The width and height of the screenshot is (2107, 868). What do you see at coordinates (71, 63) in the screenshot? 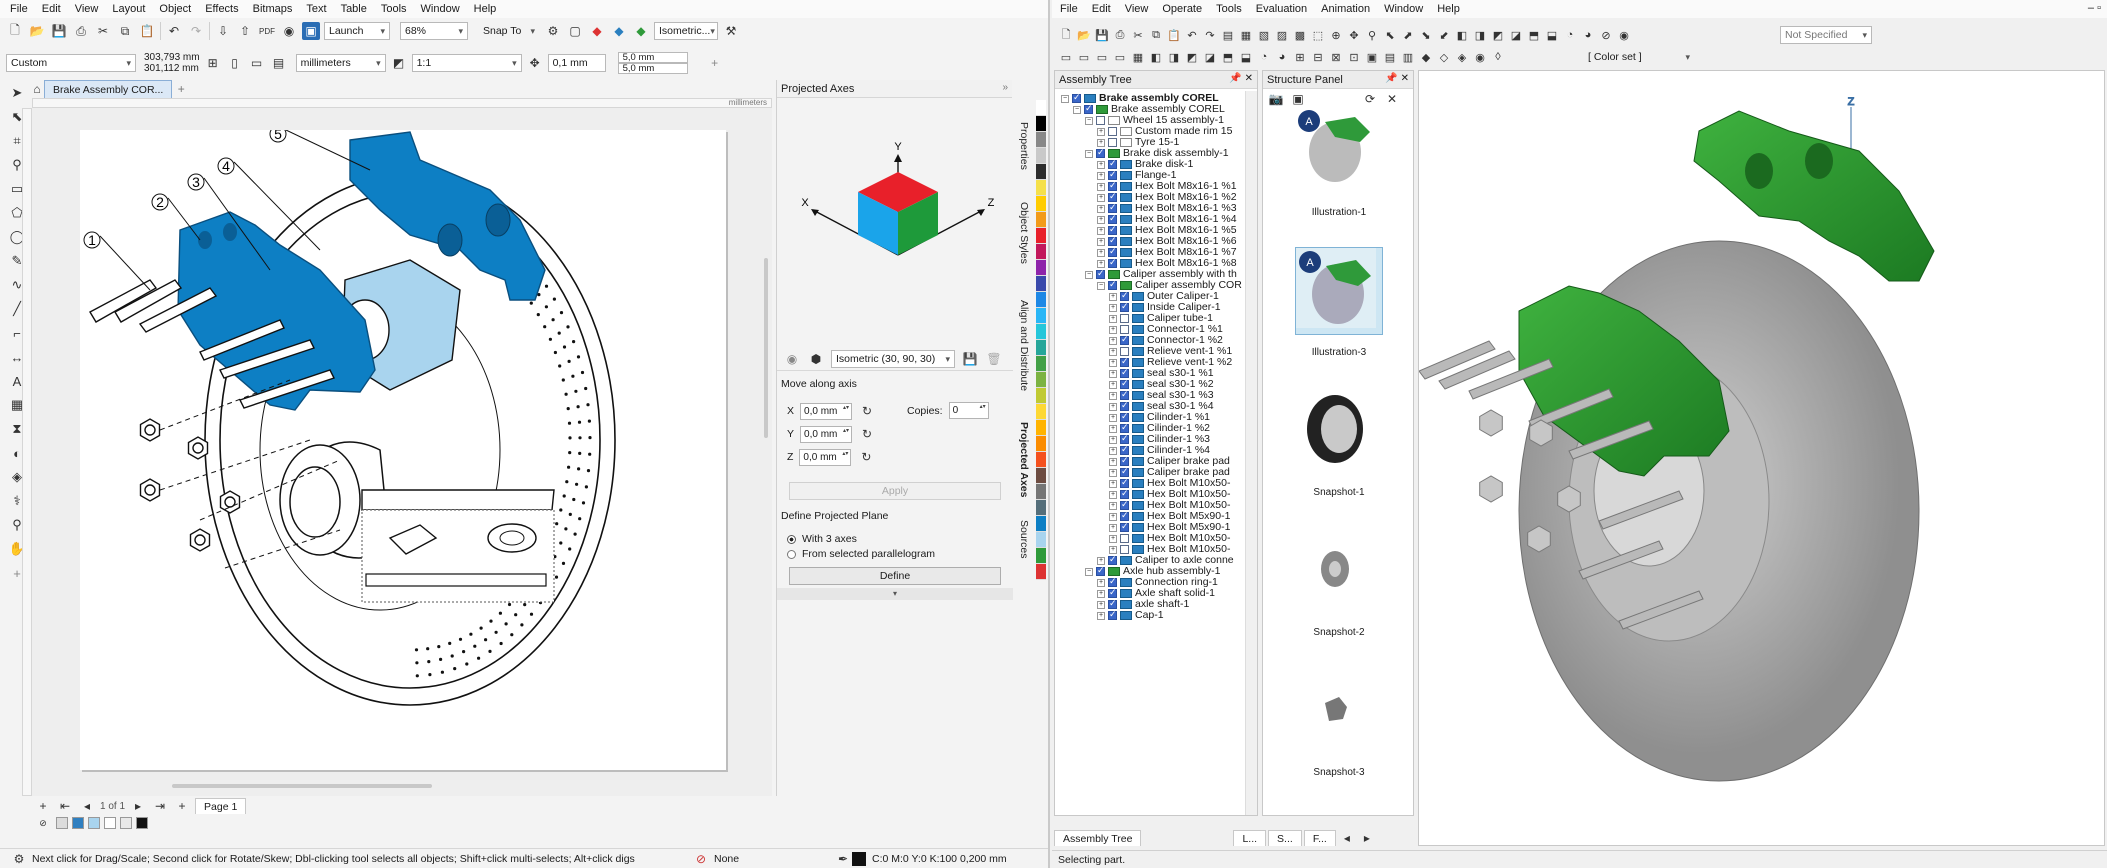
I see `page-preset-dropdown: Custom` at bounding box center [71, 63].